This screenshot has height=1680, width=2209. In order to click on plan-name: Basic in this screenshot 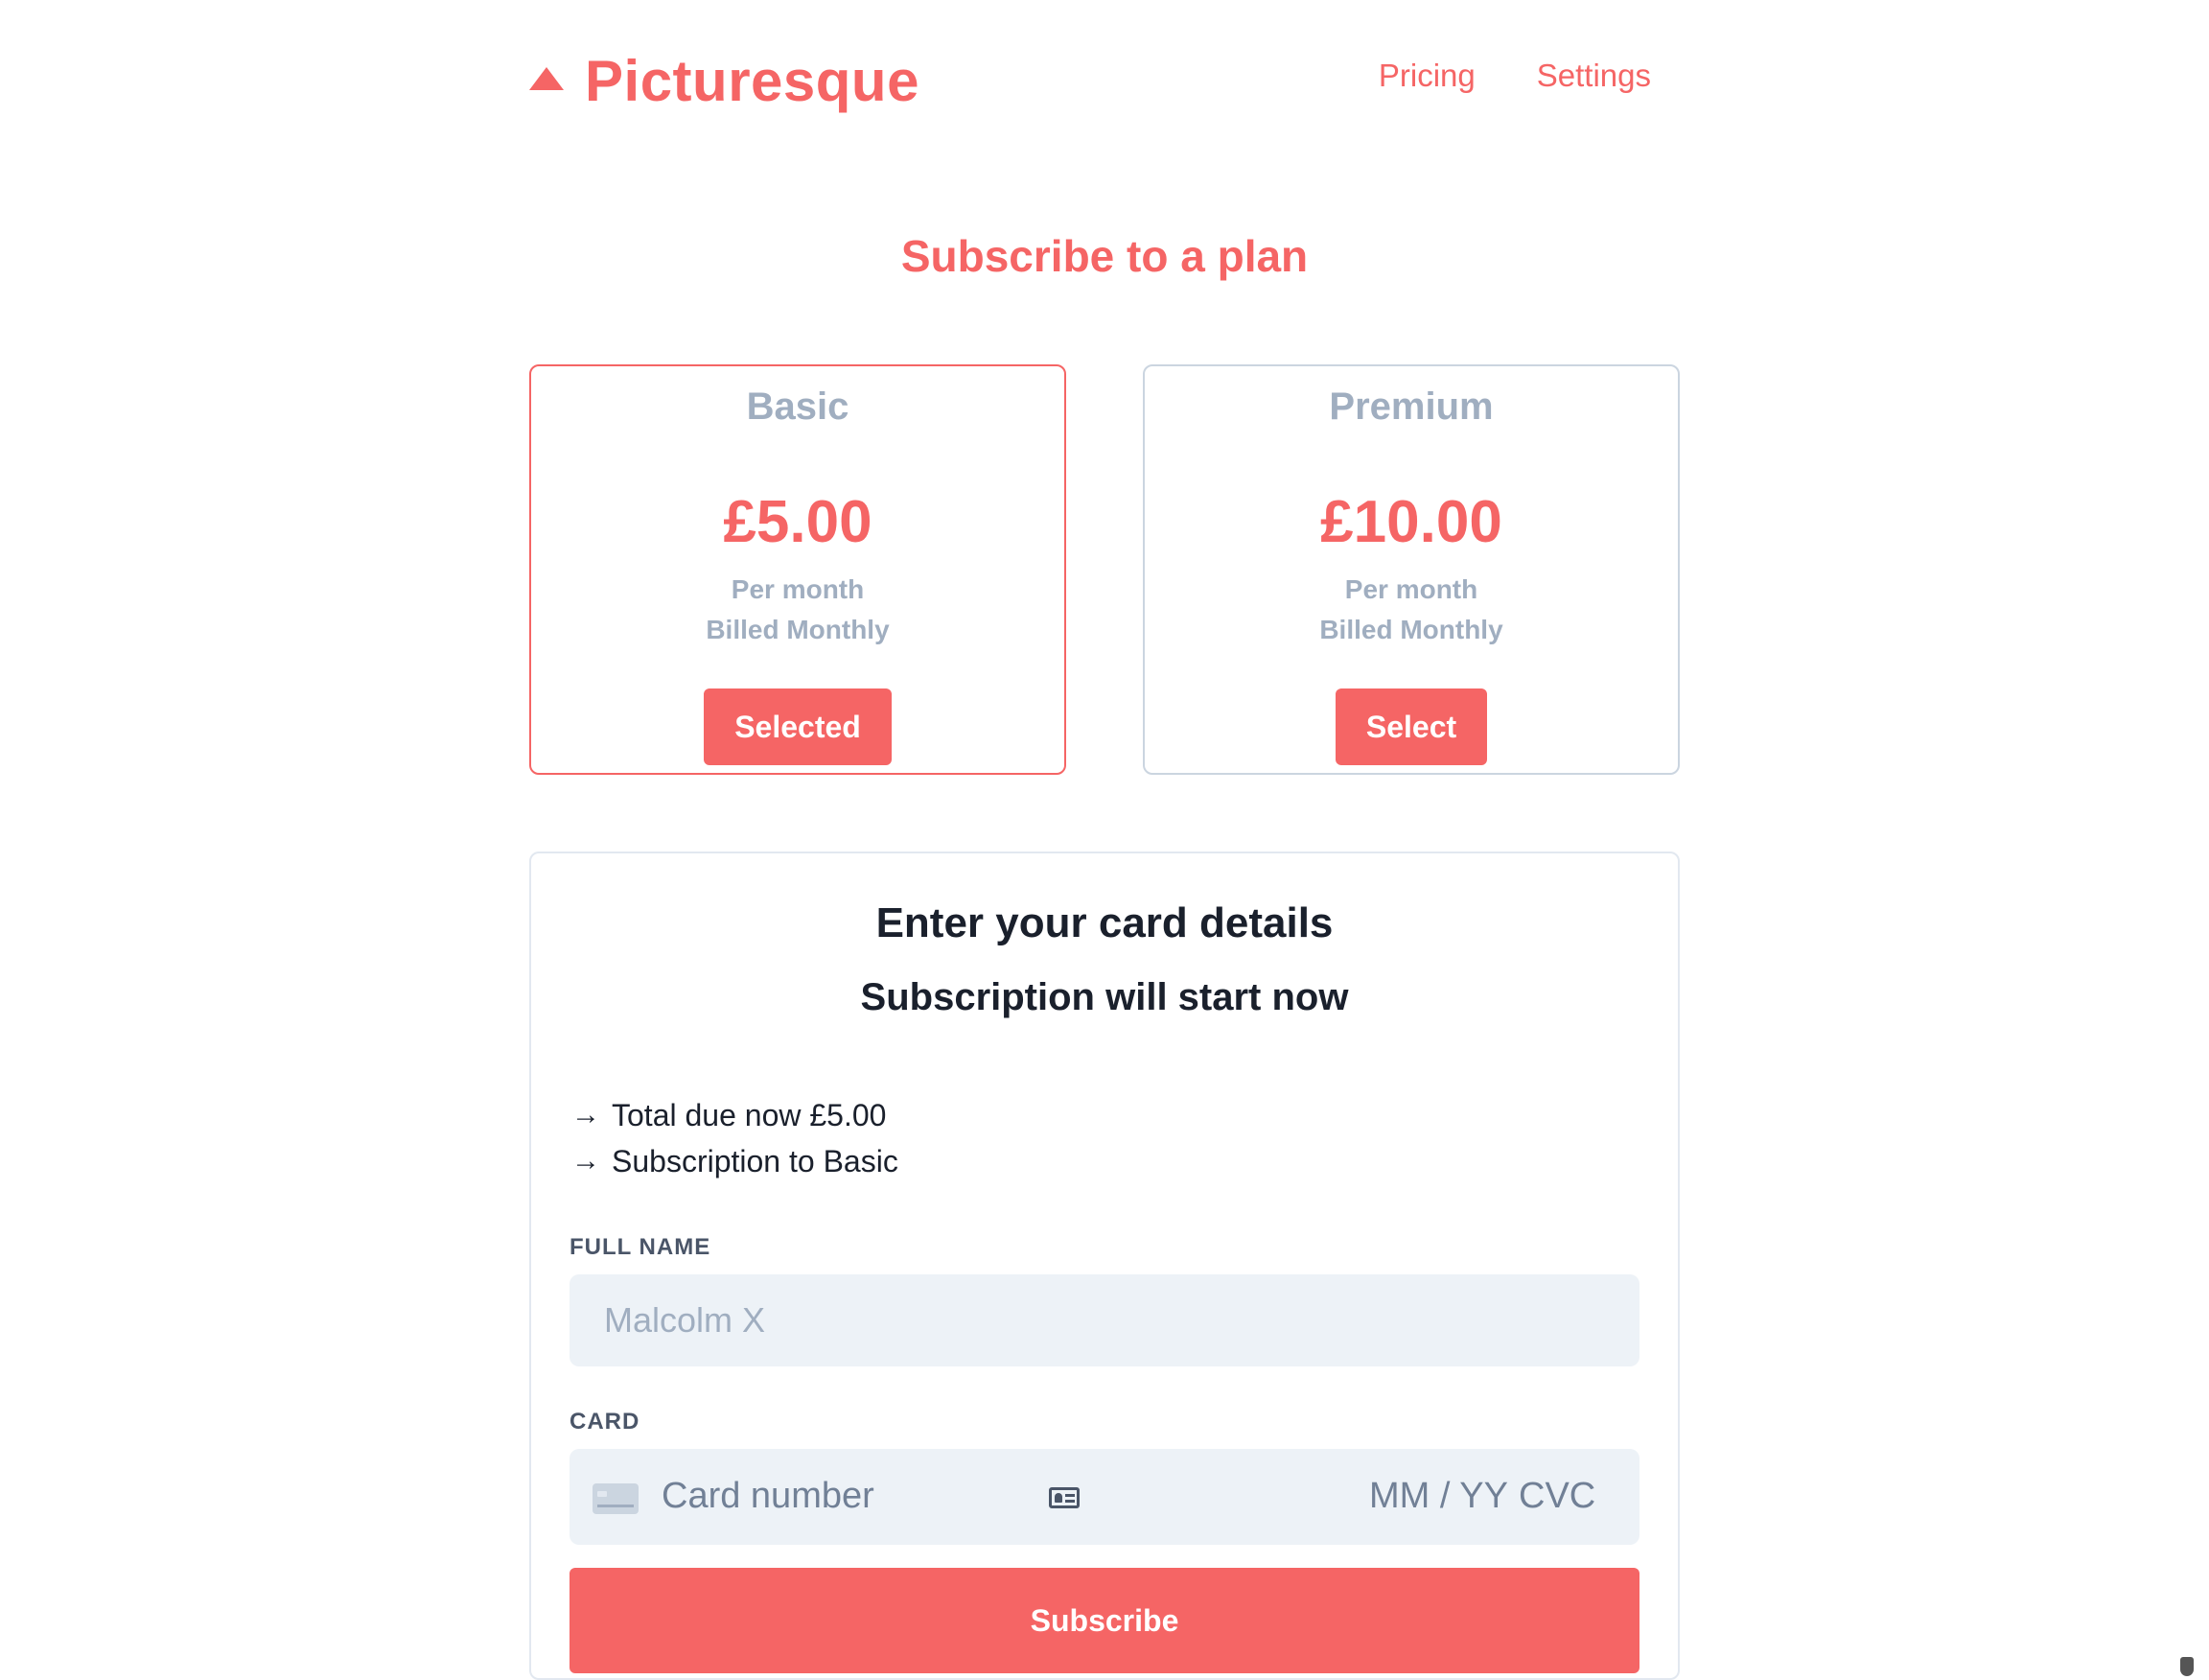, I will do `click(798, 406)`.